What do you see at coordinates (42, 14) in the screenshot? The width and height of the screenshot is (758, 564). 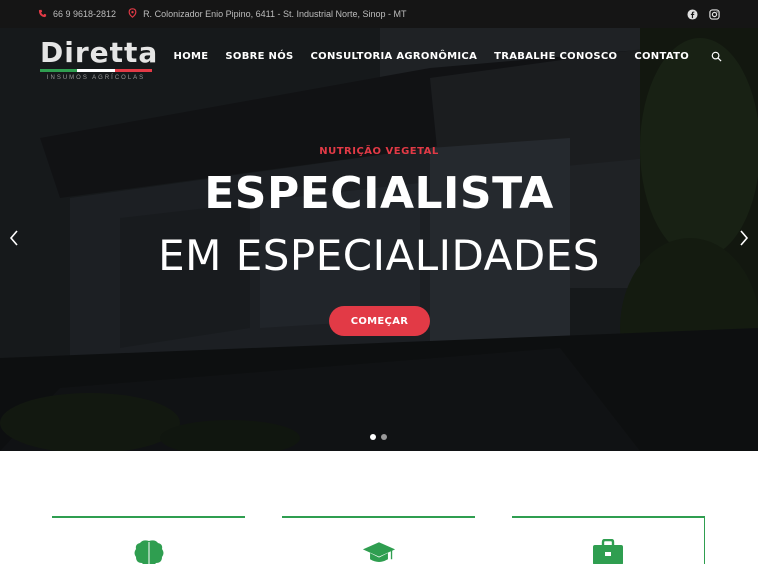 I see `phone-icon` at bounding box center [42, 14].